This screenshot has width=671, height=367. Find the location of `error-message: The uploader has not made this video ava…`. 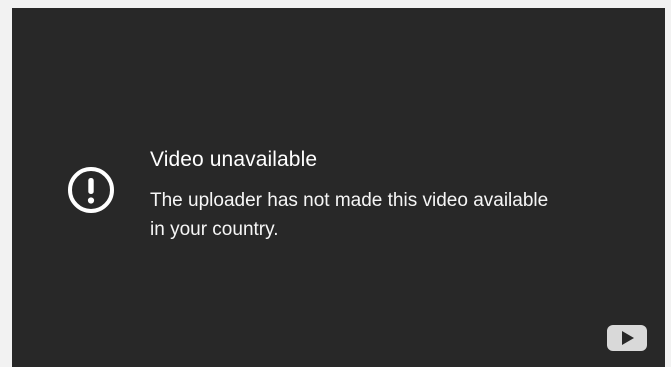

error-message: The uploader has not made this video ava… is located at coordinates (349, 215).